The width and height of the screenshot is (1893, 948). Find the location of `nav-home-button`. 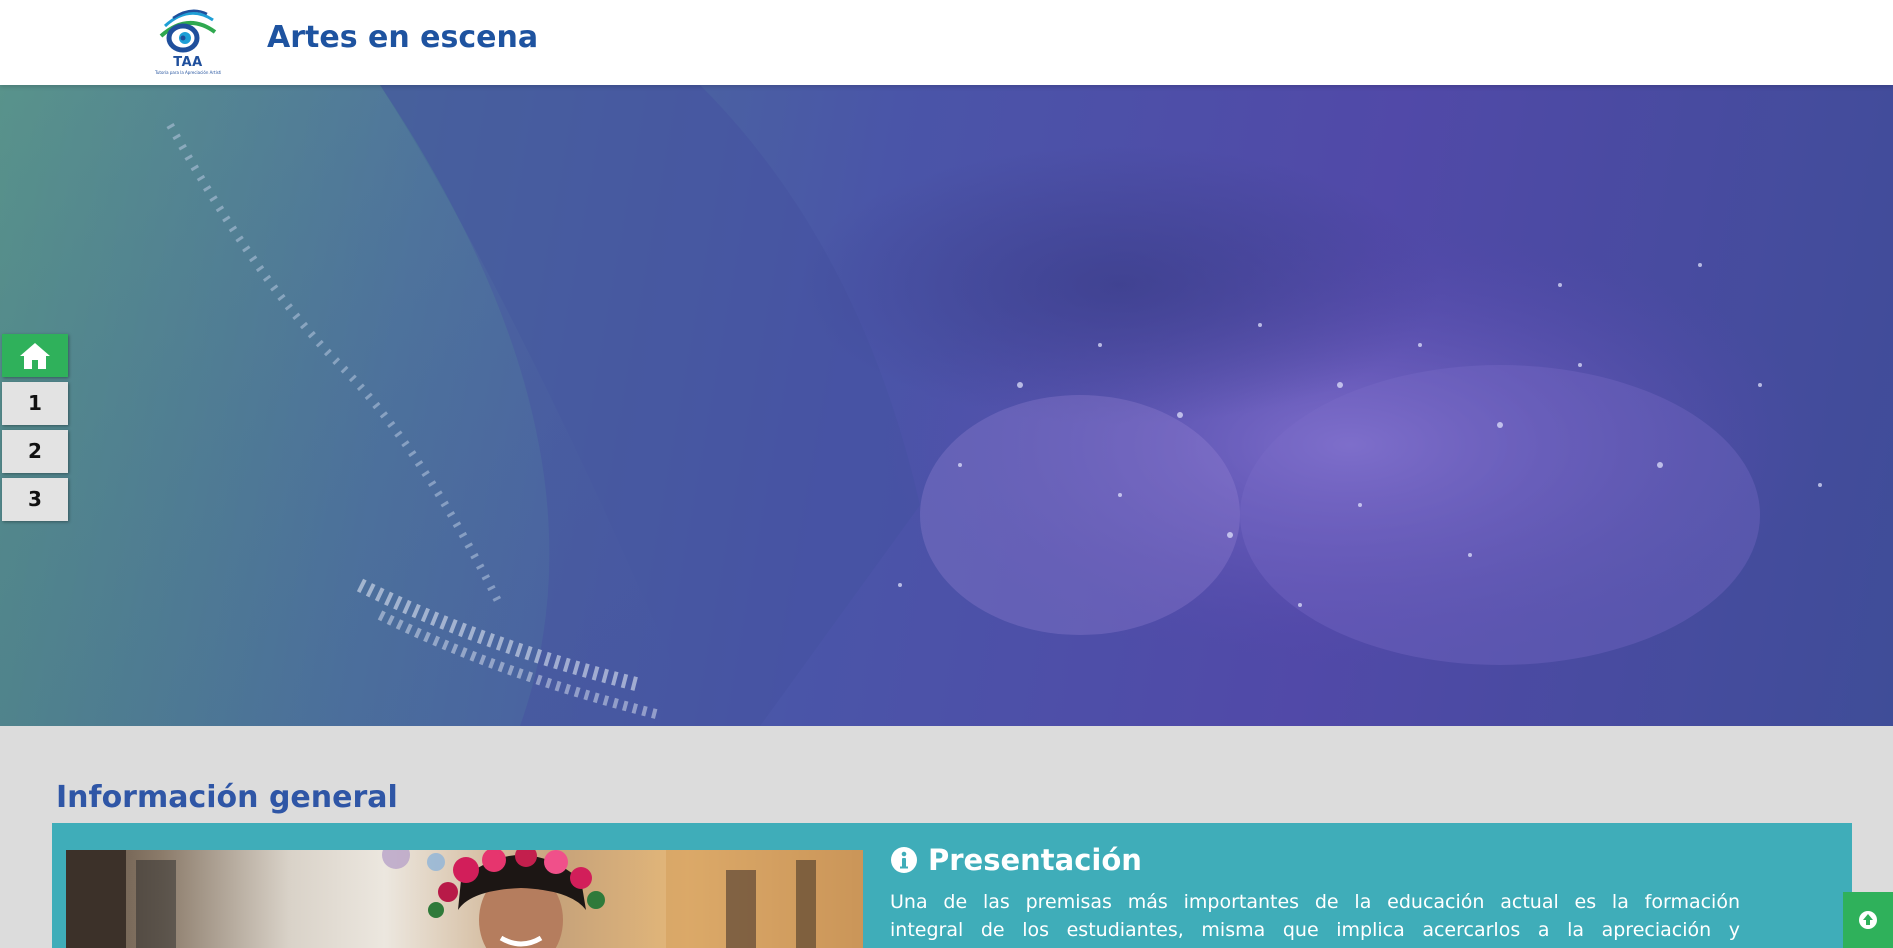

nav-home-button is located at coordinates (35, 355).